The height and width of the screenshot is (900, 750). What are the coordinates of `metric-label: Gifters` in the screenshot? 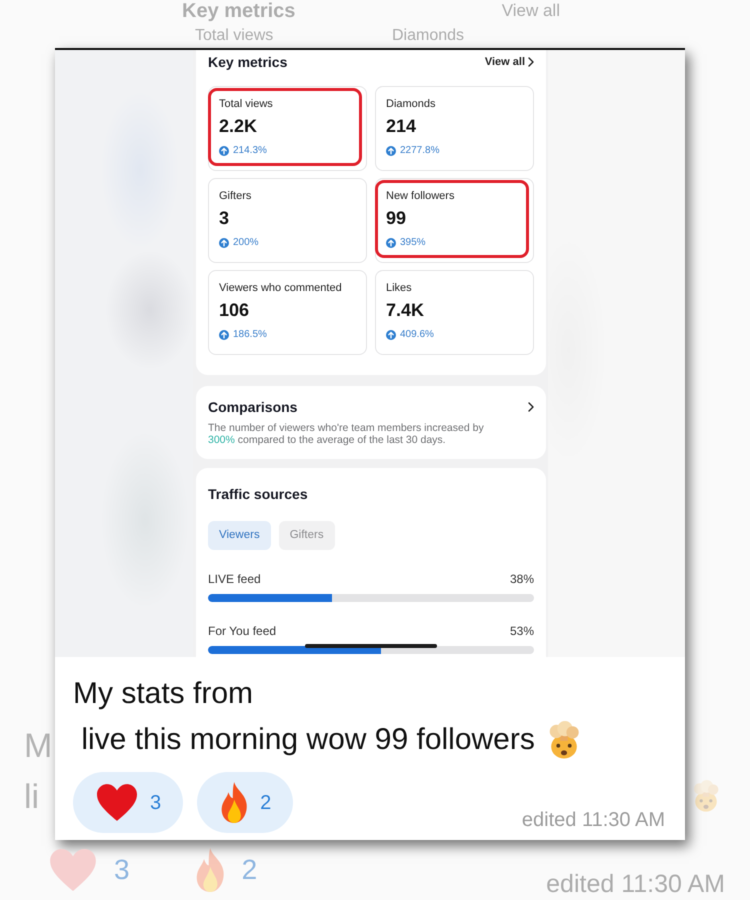 It's located at (235, 196).